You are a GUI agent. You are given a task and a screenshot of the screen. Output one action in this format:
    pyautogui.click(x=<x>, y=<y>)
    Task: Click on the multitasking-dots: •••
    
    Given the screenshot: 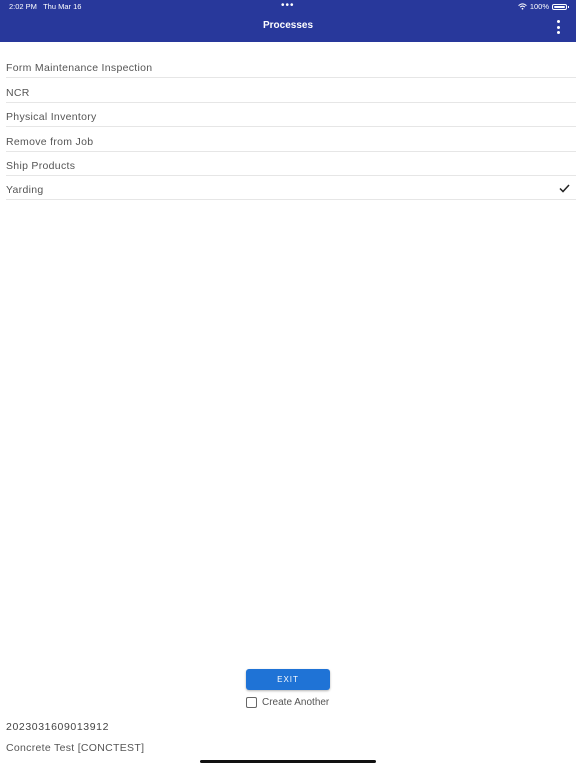 What is the action you would take?
    pyautogui.click(x=288, y=5)
    